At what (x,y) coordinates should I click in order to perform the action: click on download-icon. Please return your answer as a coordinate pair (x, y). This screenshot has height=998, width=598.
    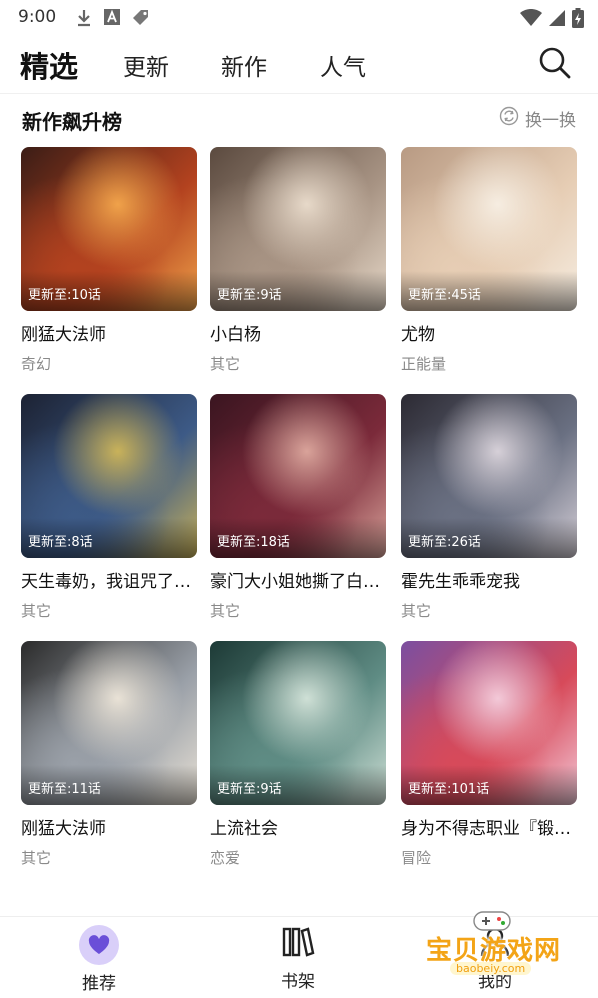
    Looking at the image, I should click on (84, 20).